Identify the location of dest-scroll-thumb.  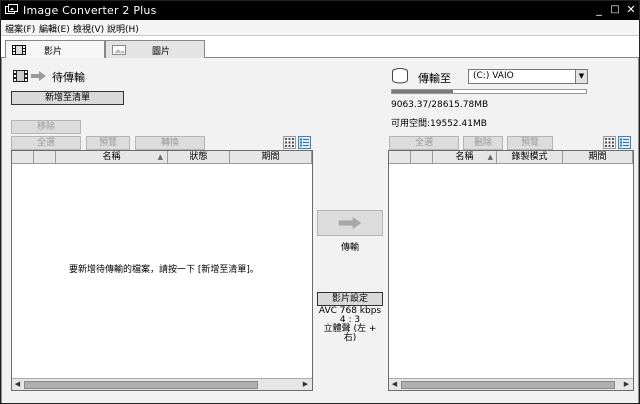
(508, 385).